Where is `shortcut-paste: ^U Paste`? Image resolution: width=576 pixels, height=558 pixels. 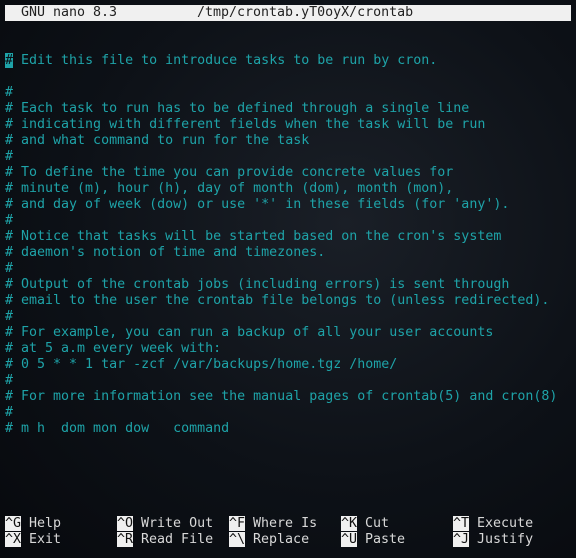 shortcut-paste: ^U Paste is located at coordinates (373, 540).